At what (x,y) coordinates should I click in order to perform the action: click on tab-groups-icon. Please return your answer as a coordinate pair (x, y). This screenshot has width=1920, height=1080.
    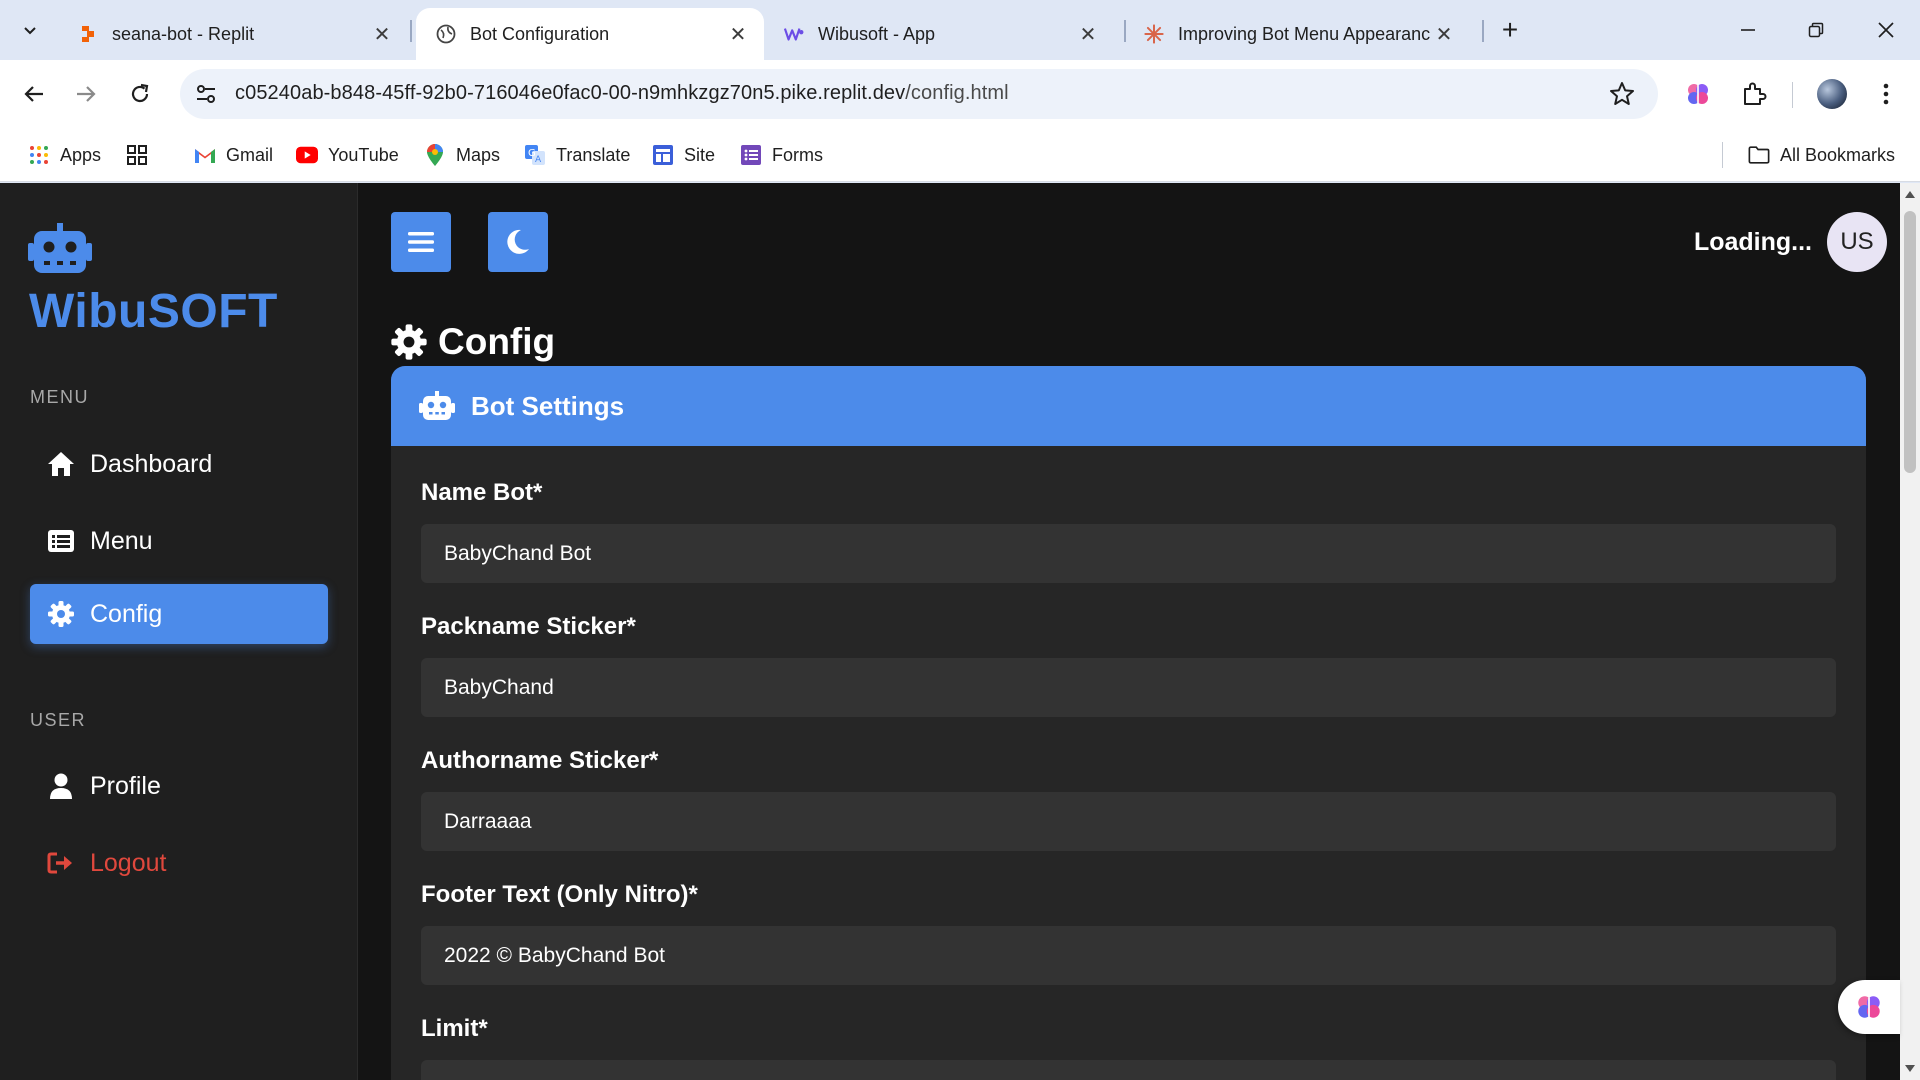
    Looking at the image, I should click on (137, 155).